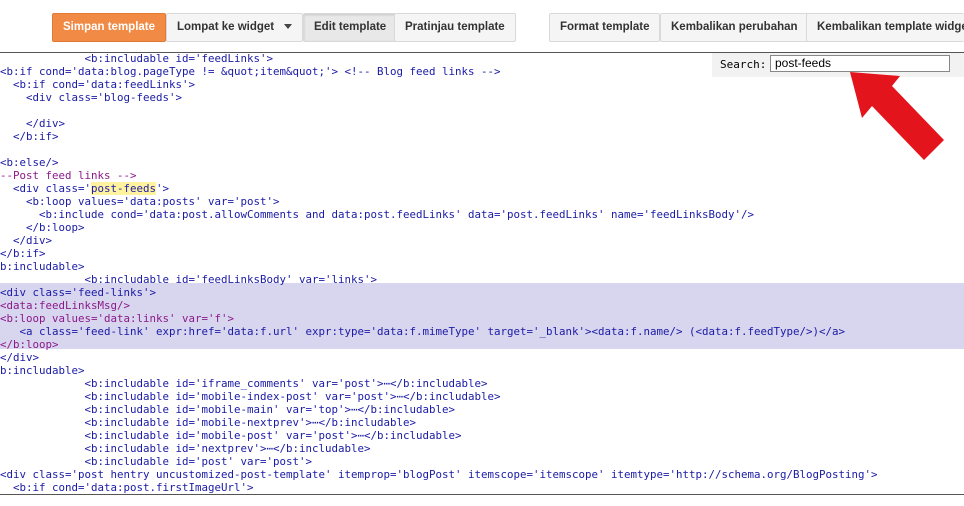 The image size is (964, 506). What do you see at coordinates (98, 84) in the screenshot?
I see `code-line: <b:if cond='data:feedLinks'>` at bounding box center [98, 84].